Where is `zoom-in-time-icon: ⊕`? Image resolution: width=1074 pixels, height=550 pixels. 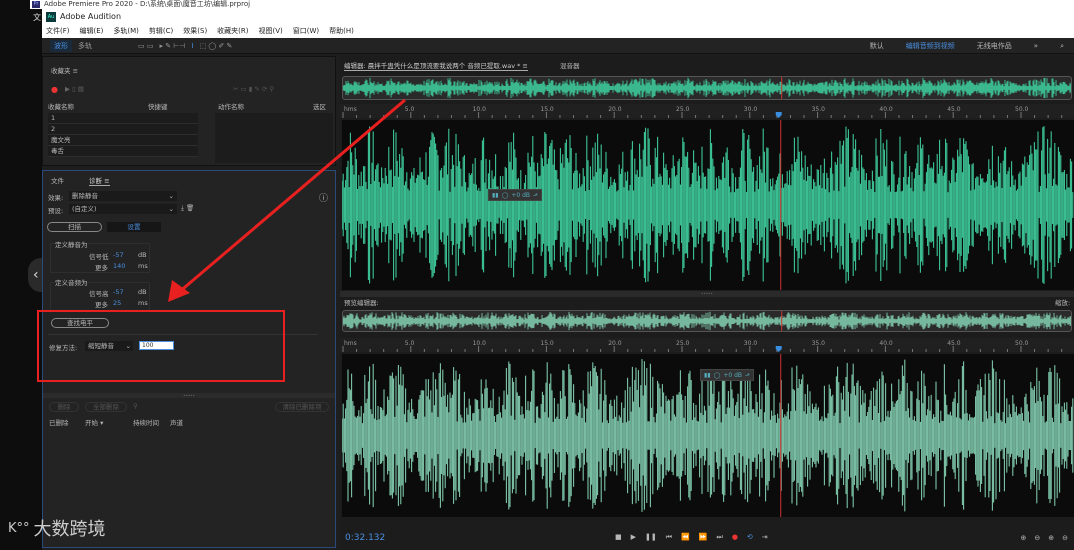 zoom-in-time-icon: ⊕ is located at coordinates (1051, 538).